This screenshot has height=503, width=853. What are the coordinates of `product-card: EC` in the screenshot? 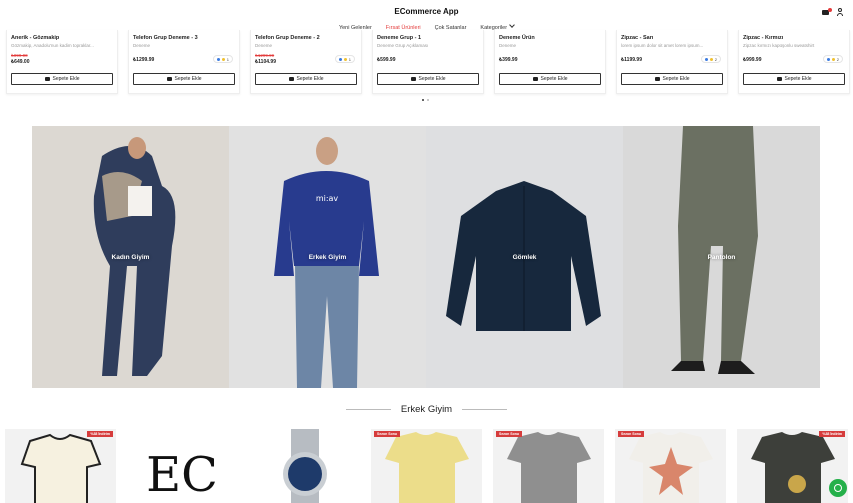 It's located at (182, 466).